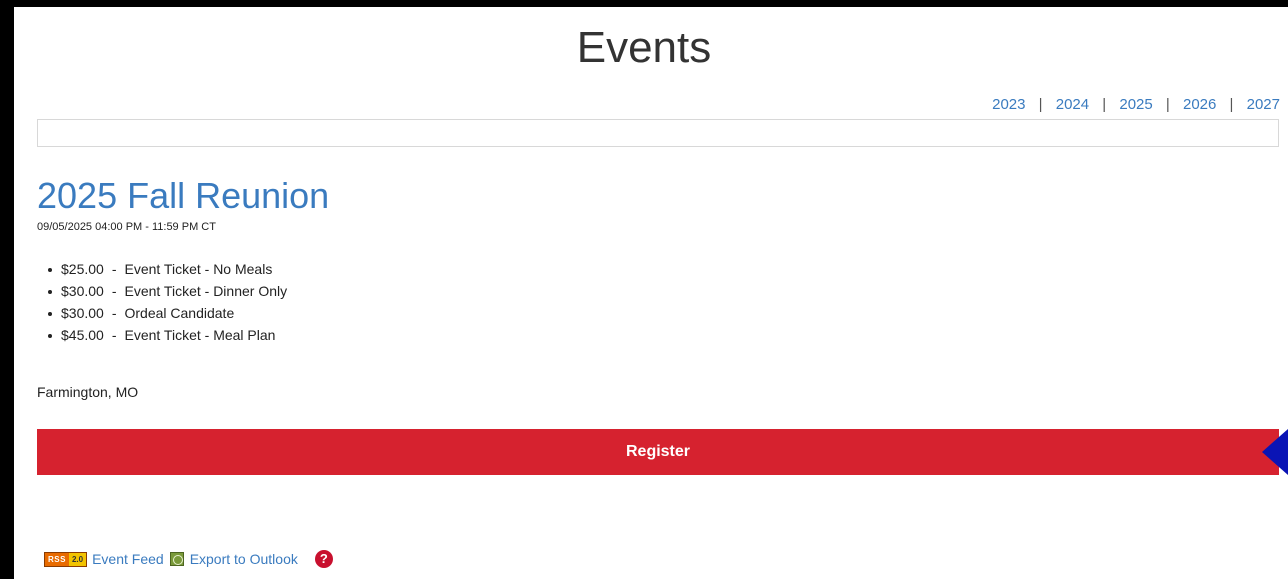  I want to click on event-location: Farmington, MO, so click(88, 392).